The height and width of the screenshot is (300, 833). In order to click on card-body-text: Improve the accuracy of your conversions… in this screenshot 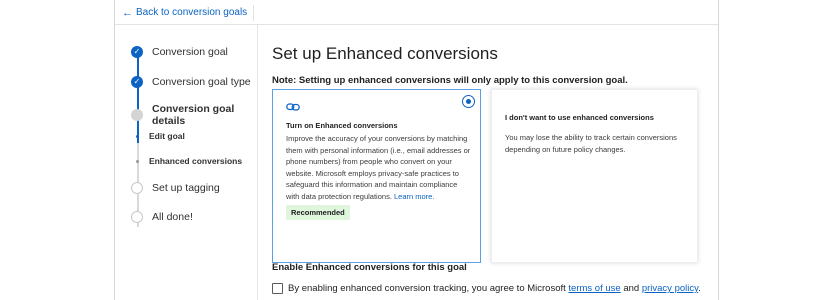, I will do `click(378, 167)`.